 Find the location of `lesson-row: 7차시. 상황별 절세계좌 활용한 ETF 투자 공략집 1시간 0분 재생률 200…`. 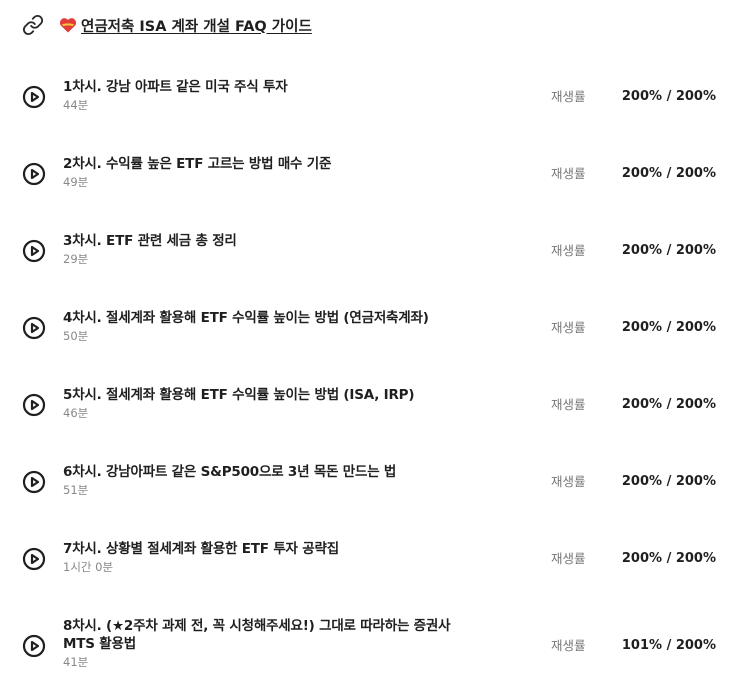

lesson-row: 7차시. 상황별 절세계좌 활용한 ETF 투자 공략집 1시간 0분 재생률 200… is located at coordinates (364, 558).